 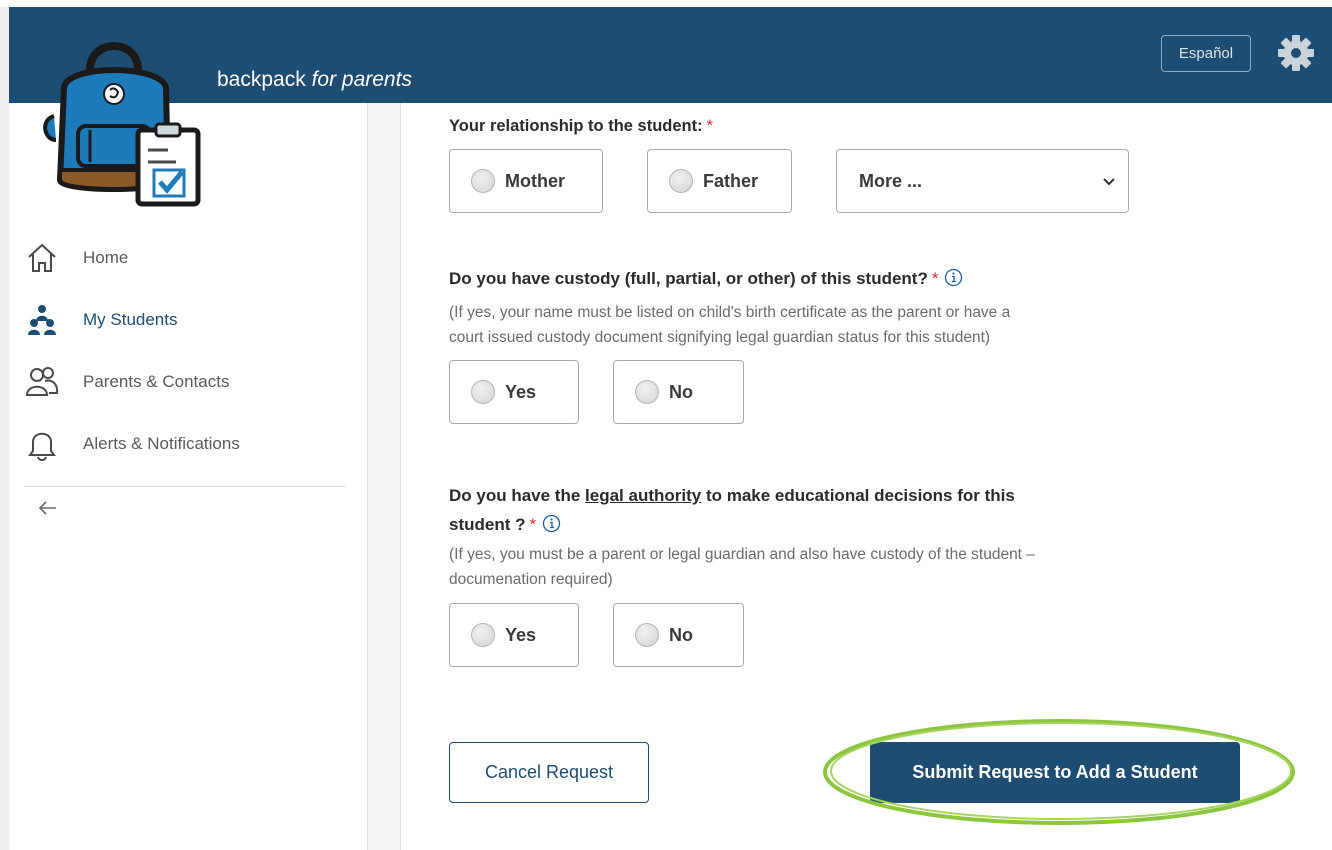 I want to click on sidebar-item-label: Parents & Contacts, so click(x=156, y=381).